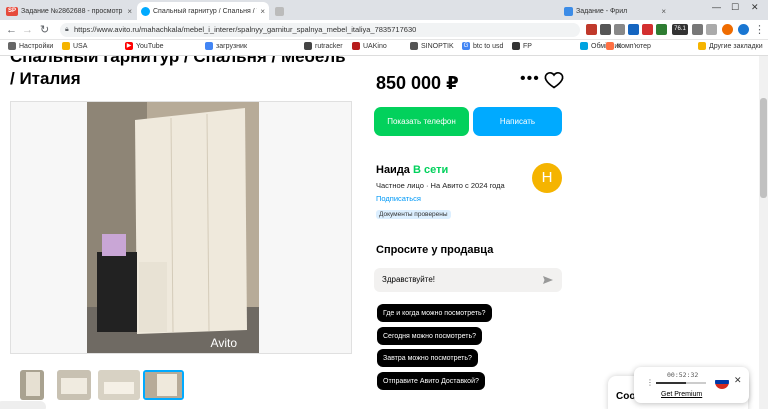  What do you see at coordinates (680, 29) in the screenshot?
I see `ltc-extension-icon: 76.1` at bounding box center [680, 29].